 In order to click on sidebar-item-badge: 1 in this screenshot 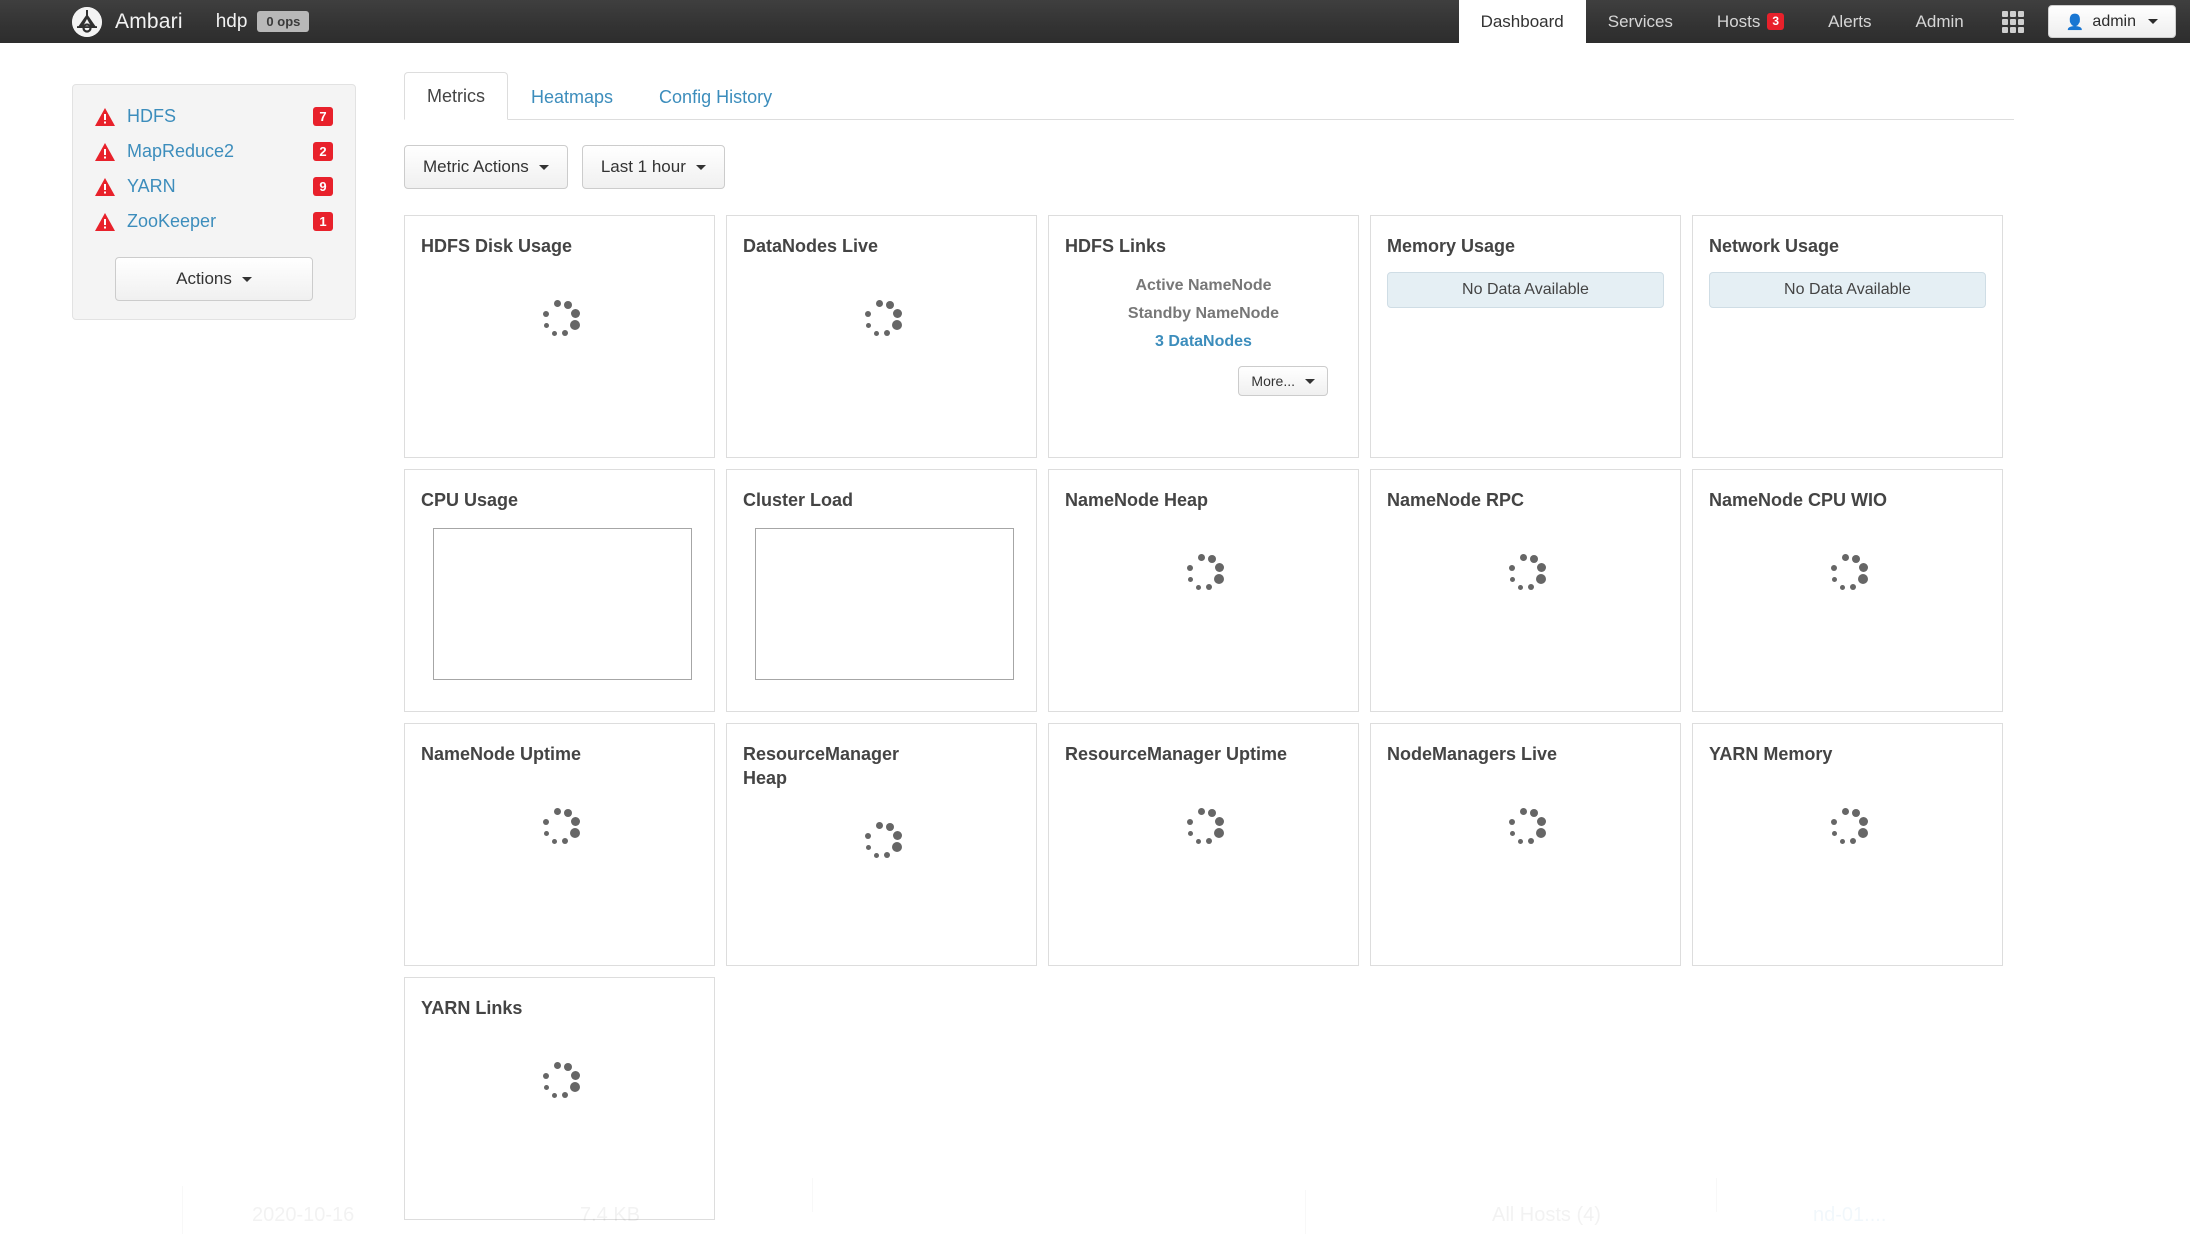, I will do `click(323, 221)`.